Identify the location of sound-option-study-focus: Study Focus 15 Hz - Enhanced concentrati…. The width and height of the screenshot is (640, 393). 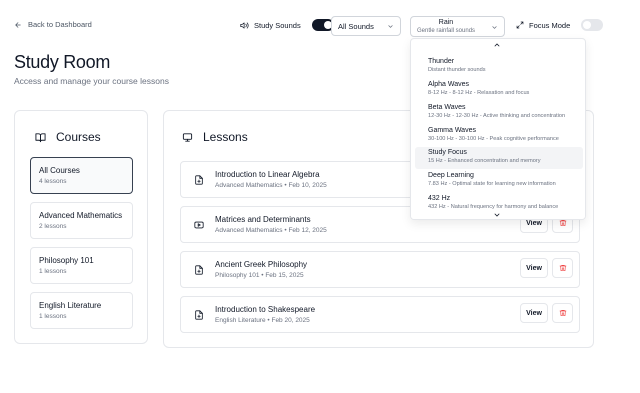
(499, 158).